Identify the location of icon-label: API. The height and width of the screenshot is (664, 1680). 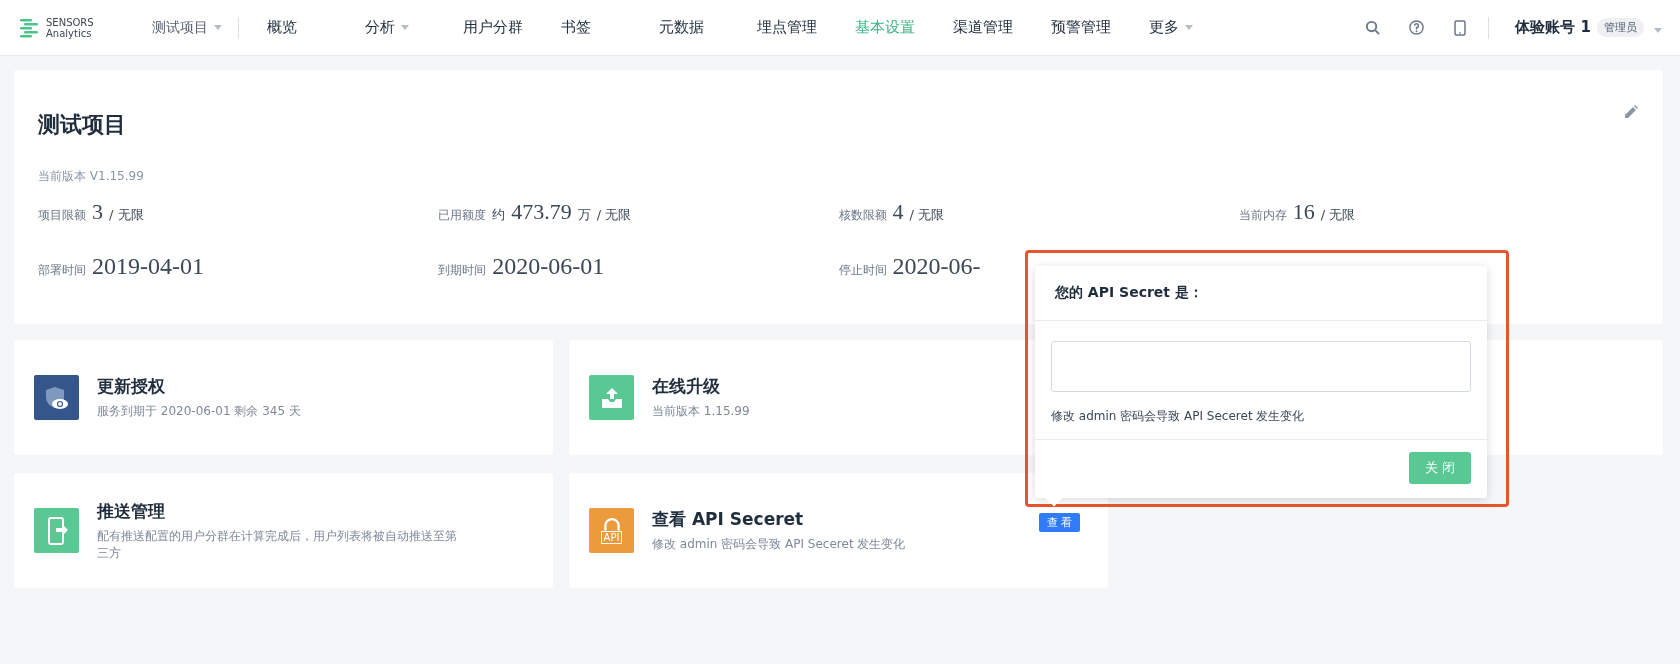
(611, 537).